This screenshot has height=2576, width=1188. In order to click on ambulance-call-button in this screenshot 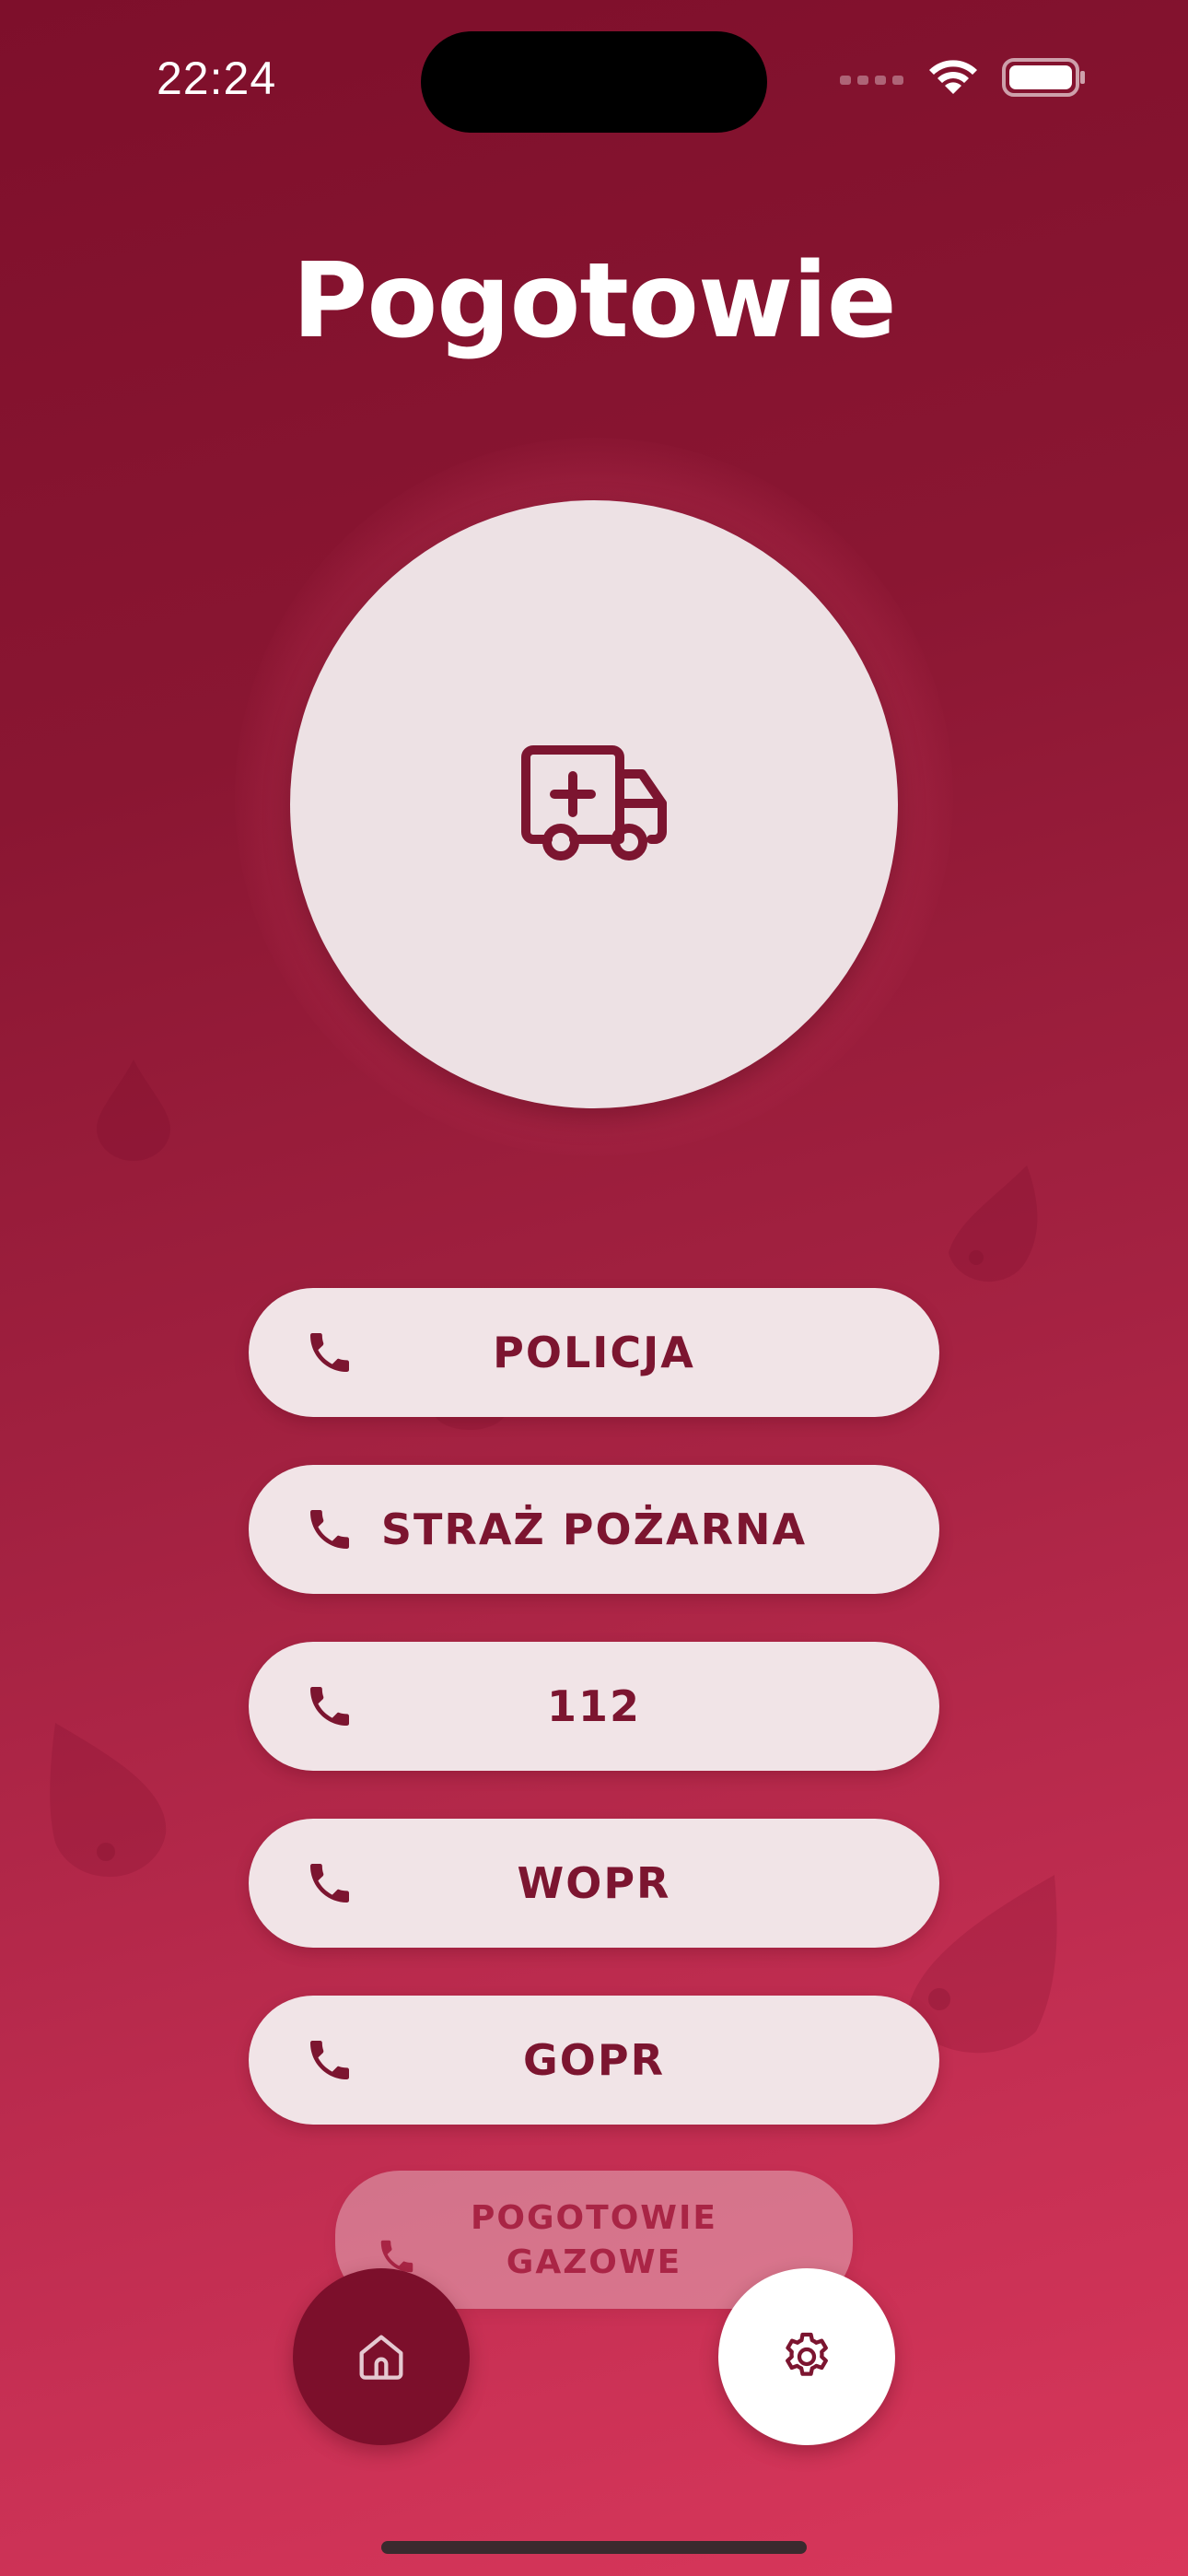, I will do `click(594, 804)`.